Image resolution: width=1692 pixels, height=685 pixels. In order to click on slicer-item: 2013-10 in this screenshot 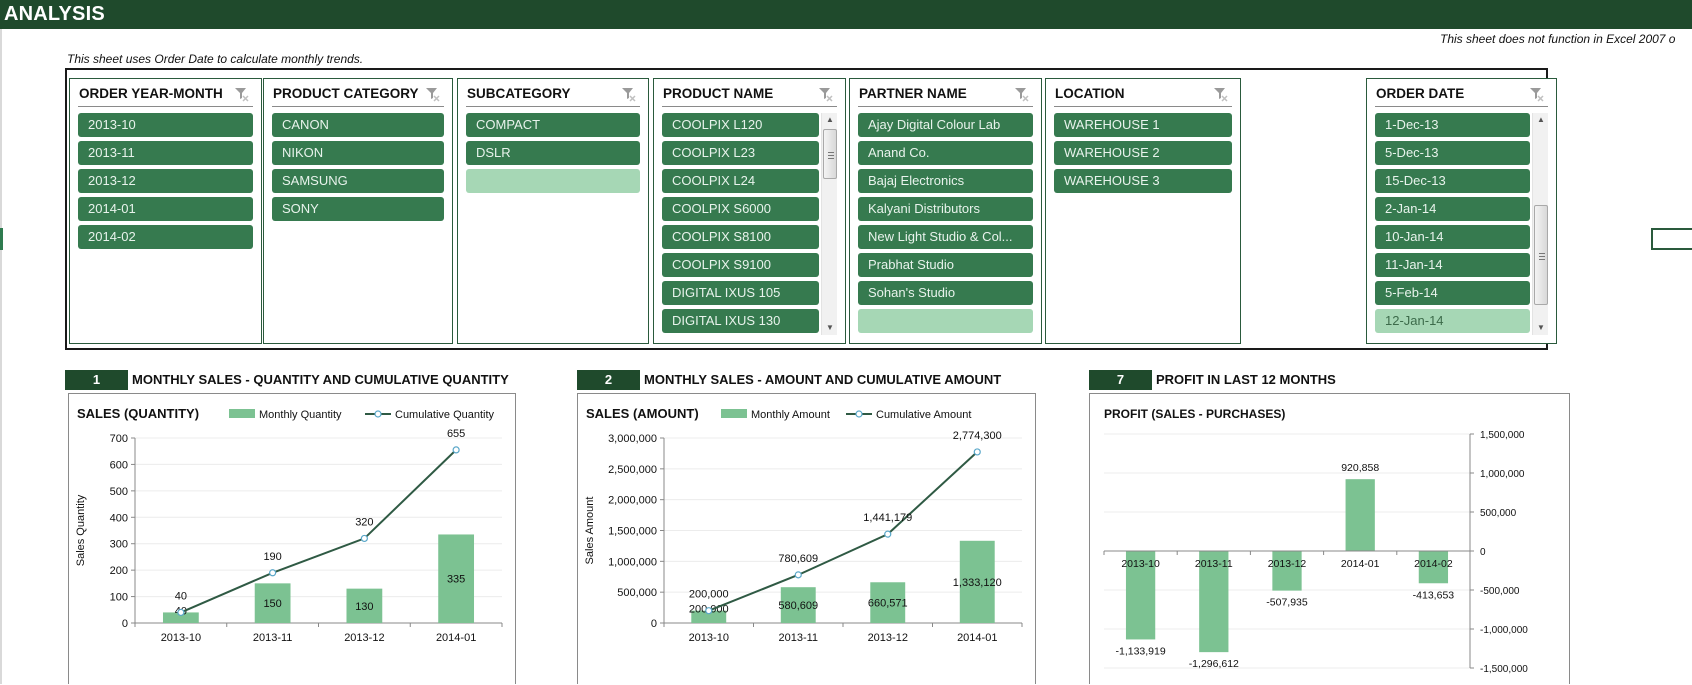, I will do `click(165, 125)`.